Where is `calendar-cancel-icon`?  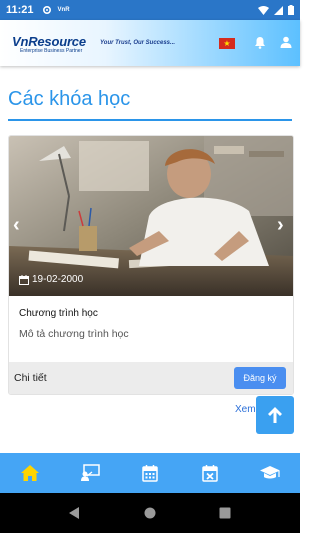
calendar-cancel-icon is located at coordinates (210, 473).